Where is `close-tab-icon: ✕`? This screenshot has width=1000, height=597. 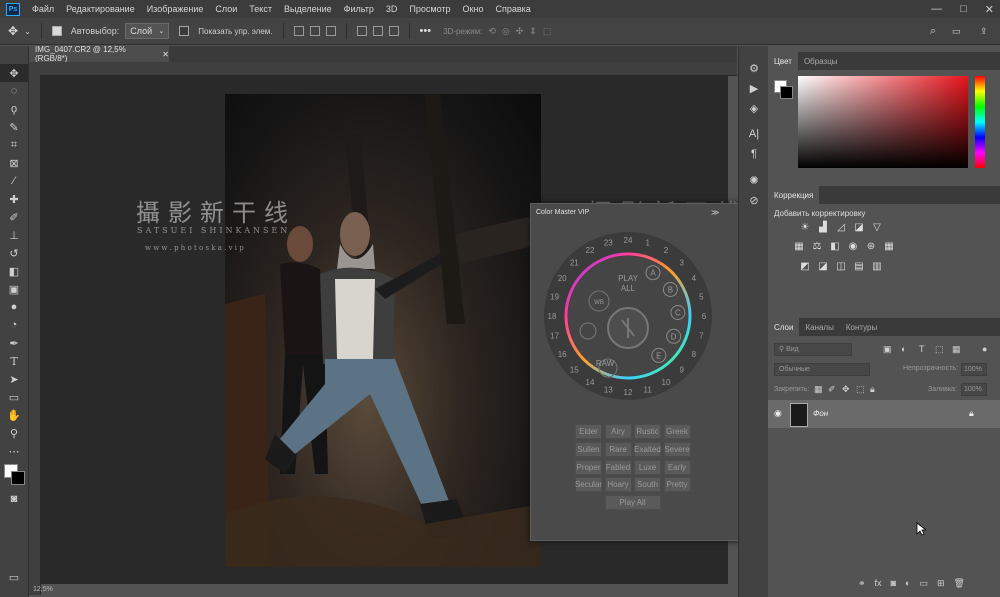 close-tab-icon: ✕ is located at coordinates (165, 54).